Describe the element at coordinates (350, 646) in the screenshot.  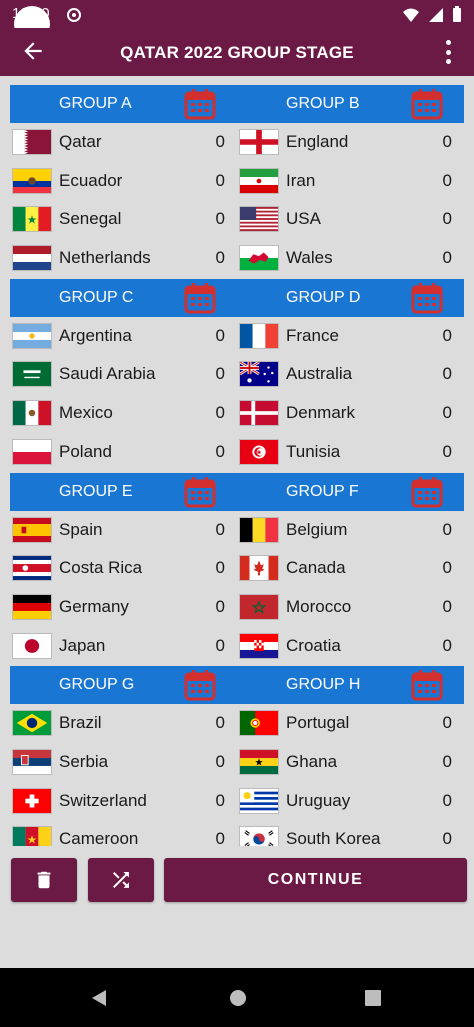
I see `team-row: Croatia 0` at that location.